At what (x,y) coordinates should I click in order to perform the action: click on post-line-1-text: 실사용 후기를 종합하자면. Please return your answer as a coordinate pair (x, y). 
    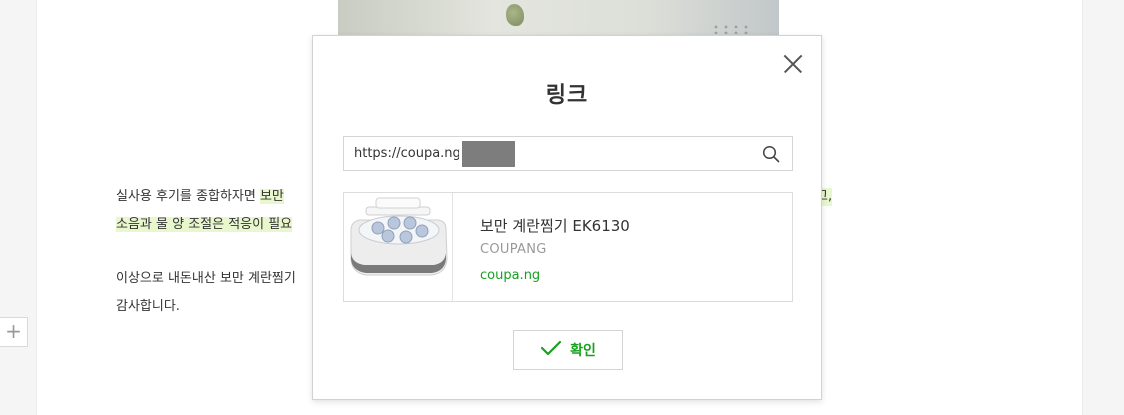
    Looking at the image, I should click on (188, 196).